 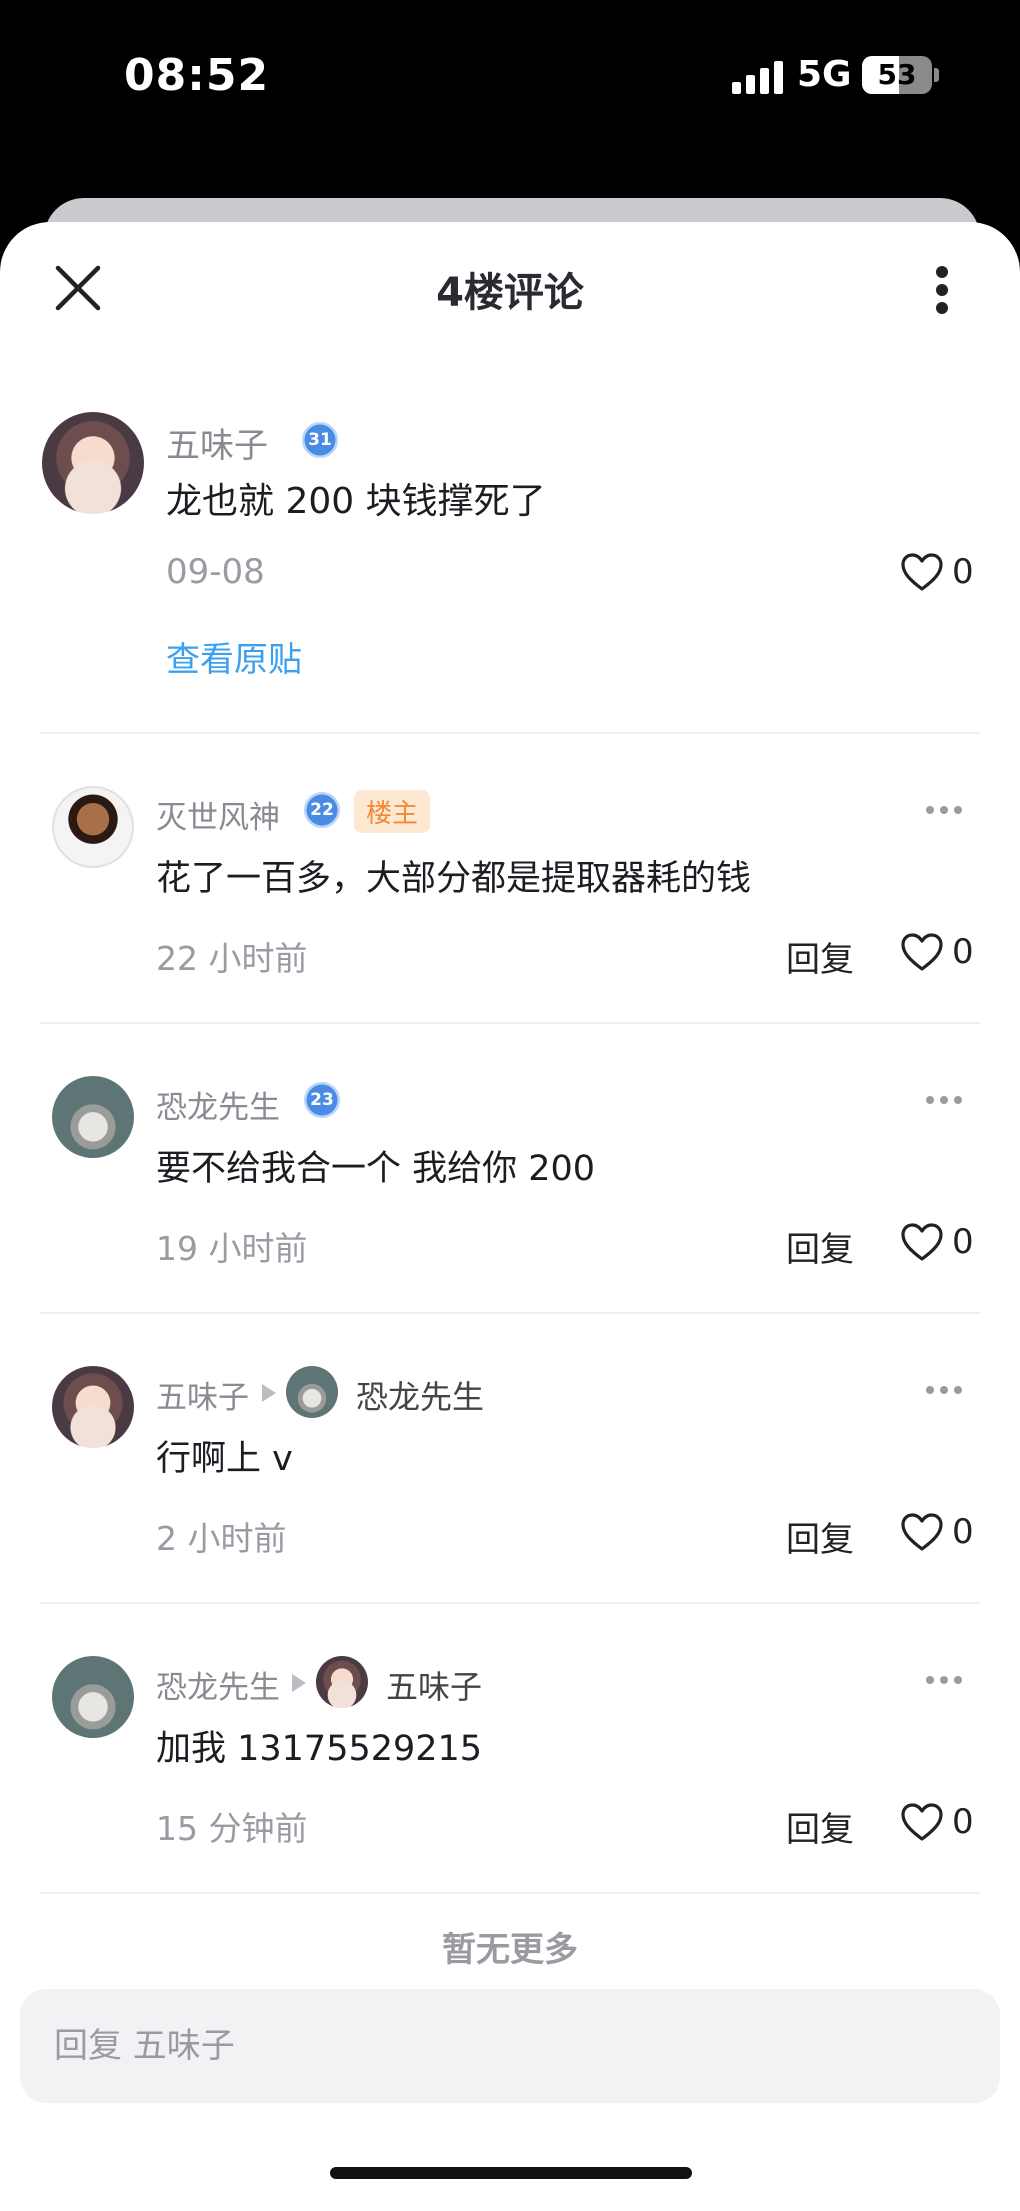 What do you see at coordinates (434, 1685) in the screenshot?
I see `reply-target-name: 五味子` at bounding box center [434, 1685].